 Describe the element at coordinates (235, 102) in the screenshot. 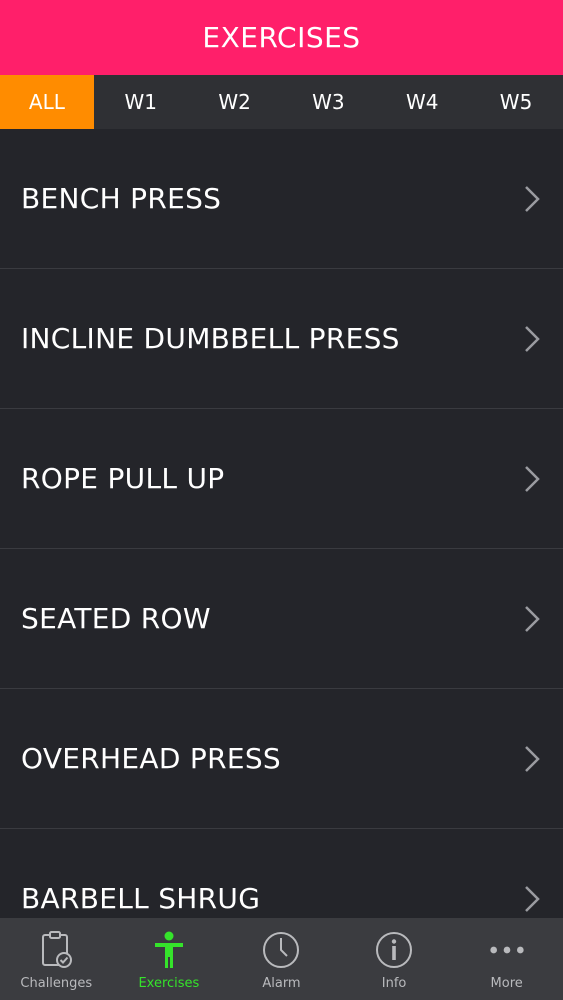

I see `filter-tab-w2: W2` at that location.